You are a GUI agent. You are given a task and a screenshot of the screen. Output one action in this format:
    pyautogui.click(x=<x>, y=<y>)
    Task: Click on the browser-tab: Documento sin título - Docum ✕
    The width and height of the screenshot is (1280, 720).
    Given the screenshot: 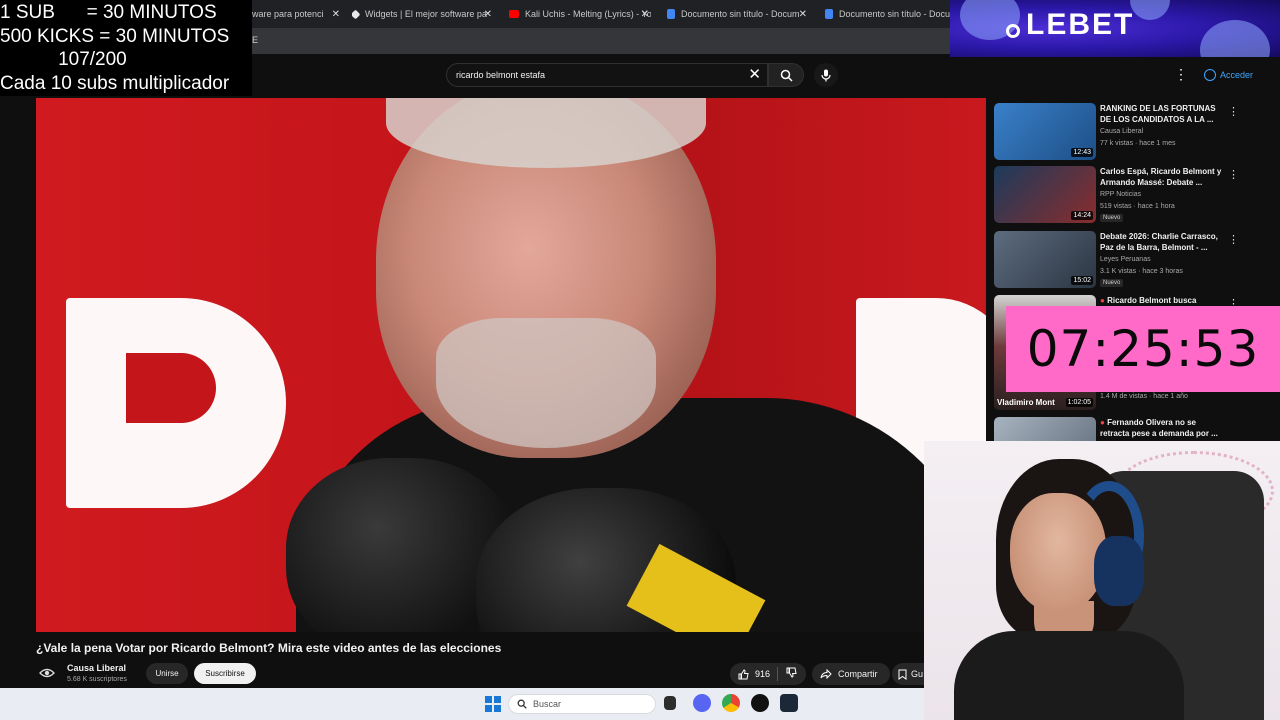 What is the action you would take?
    pyautogui.click(x=738, y=14)
    